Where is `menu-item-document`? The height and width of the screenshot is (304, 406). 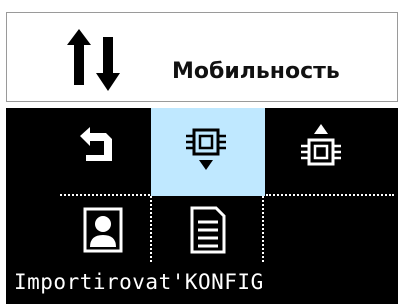
menu-item-document is located at coordinates (208, 230).